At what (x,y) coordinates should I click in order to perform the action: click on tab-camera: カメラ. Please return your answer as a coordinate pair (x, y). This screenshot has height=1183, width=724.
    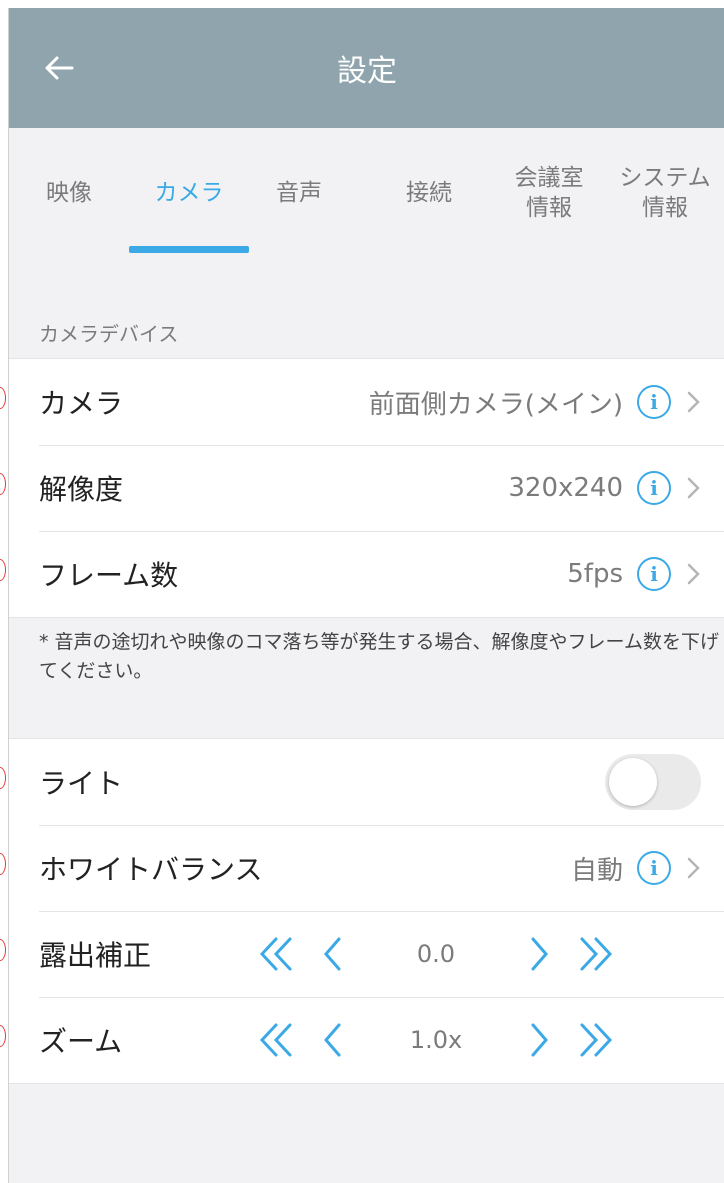
    Looking at the image, I should click on (189, 193).